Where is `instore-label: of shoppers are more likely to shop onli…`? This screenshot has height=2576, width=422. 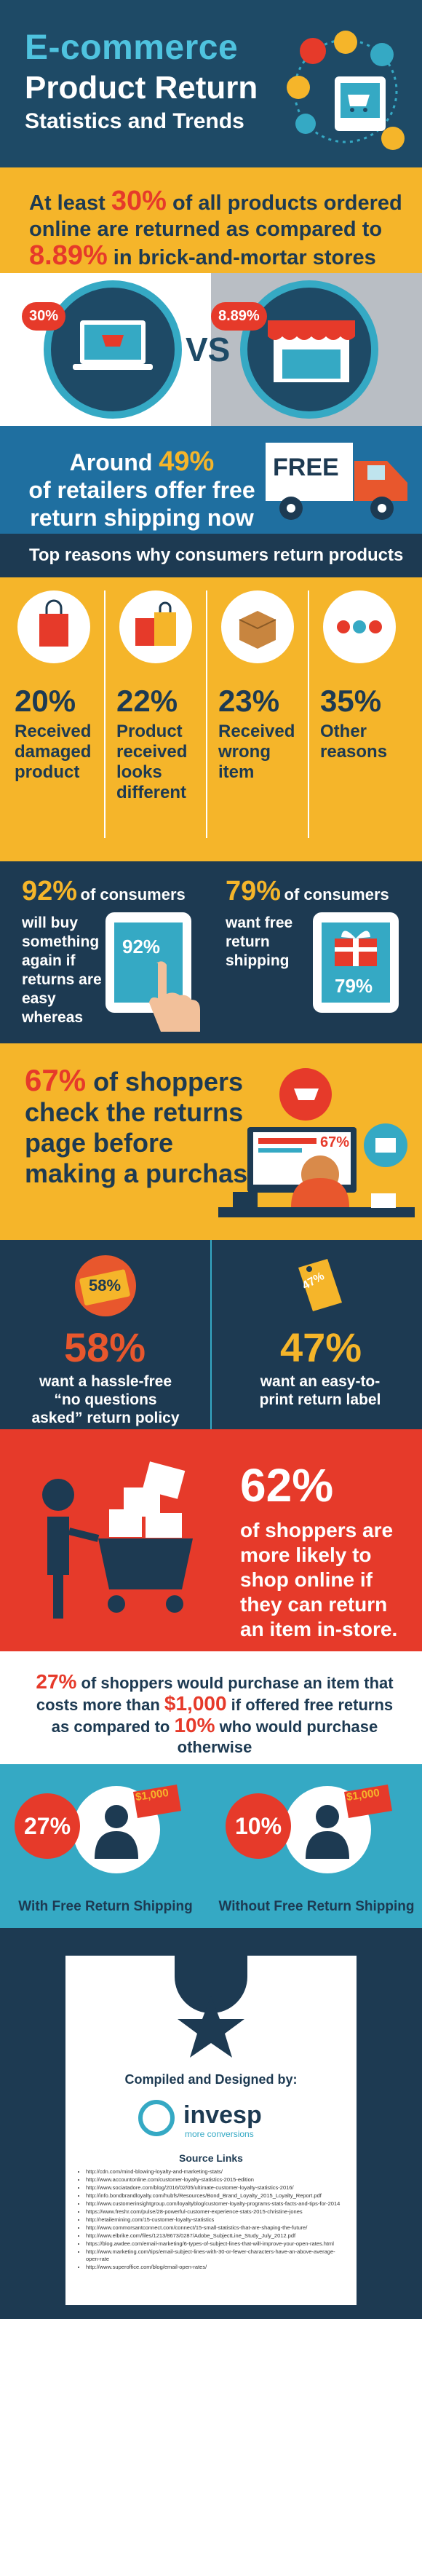 instore-label: of shoppers are more likely to shop onli… is located at coordinates (319, 1579).